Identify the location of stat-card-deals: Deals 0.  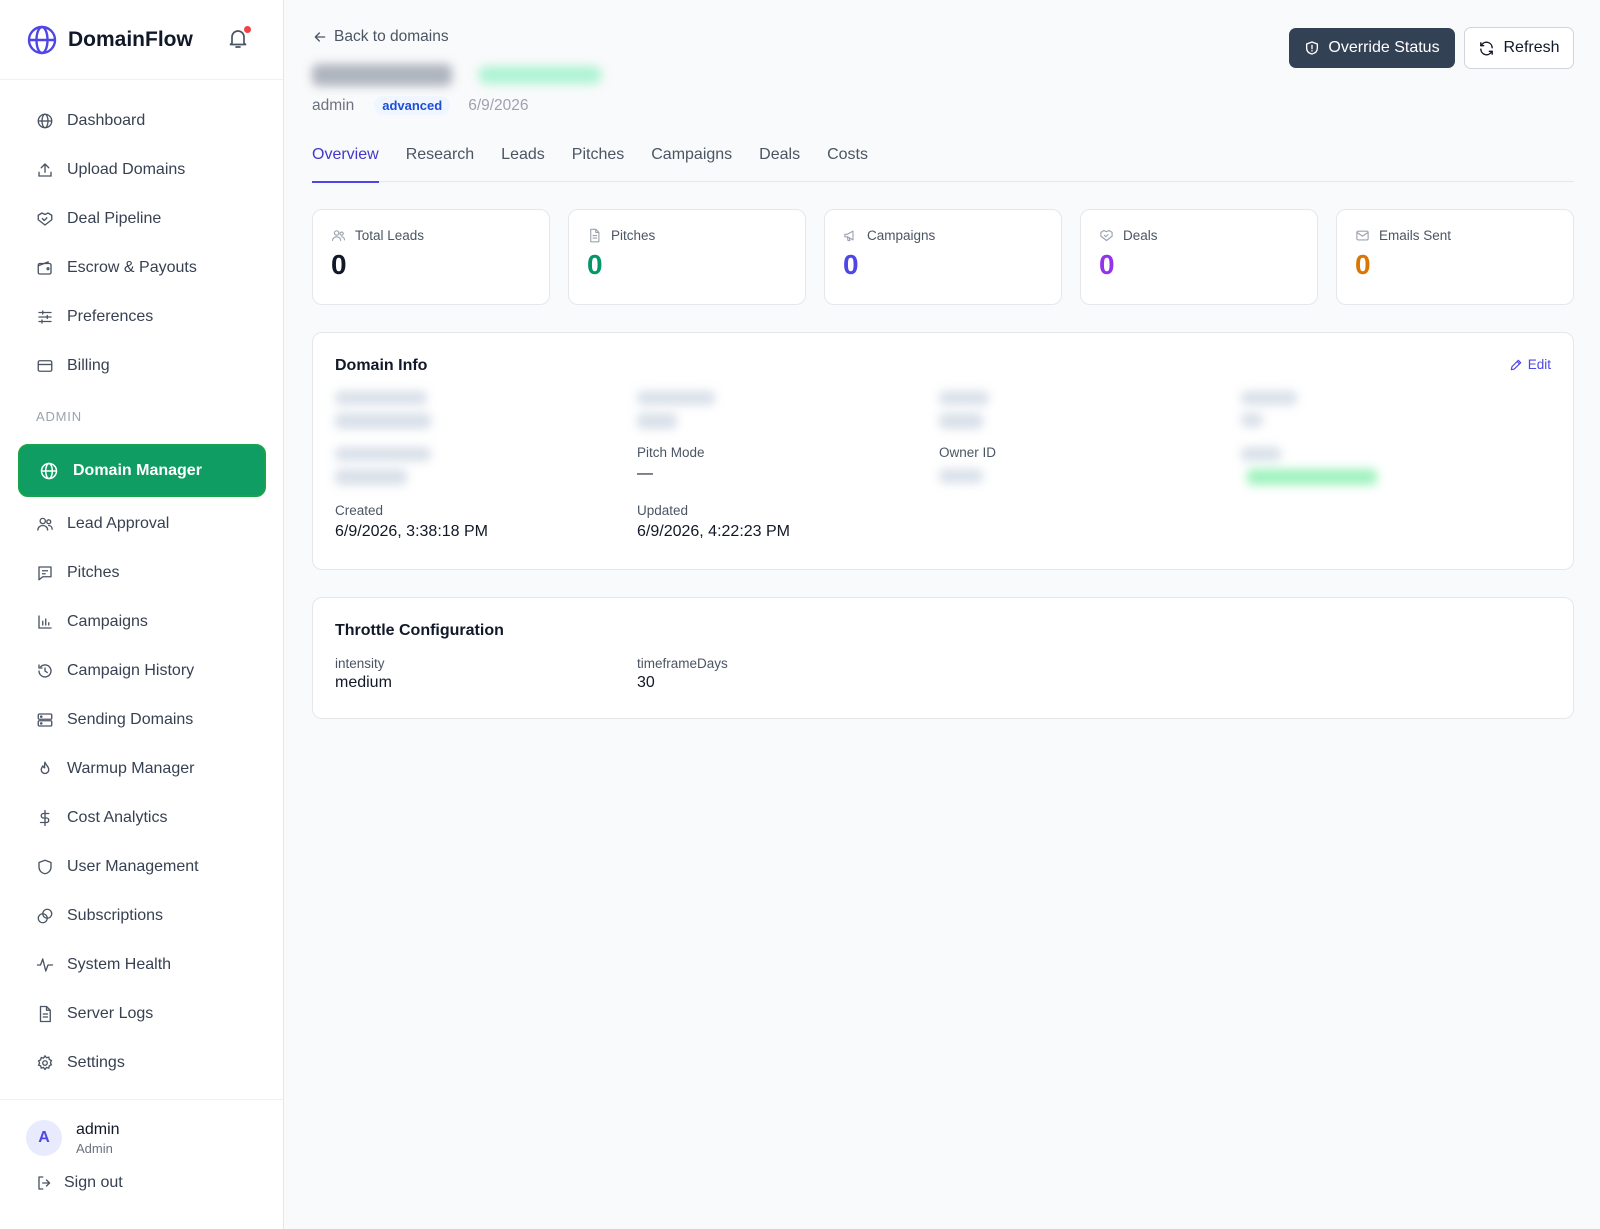
(1199, 257).